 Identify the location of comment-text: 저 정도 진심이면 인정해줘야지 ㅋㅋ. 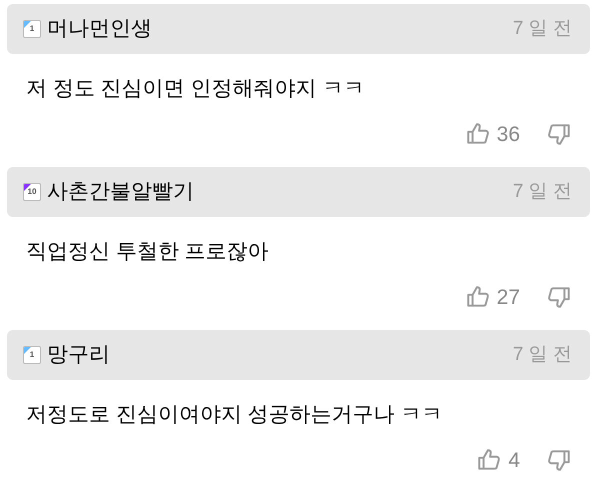
(195, 89).